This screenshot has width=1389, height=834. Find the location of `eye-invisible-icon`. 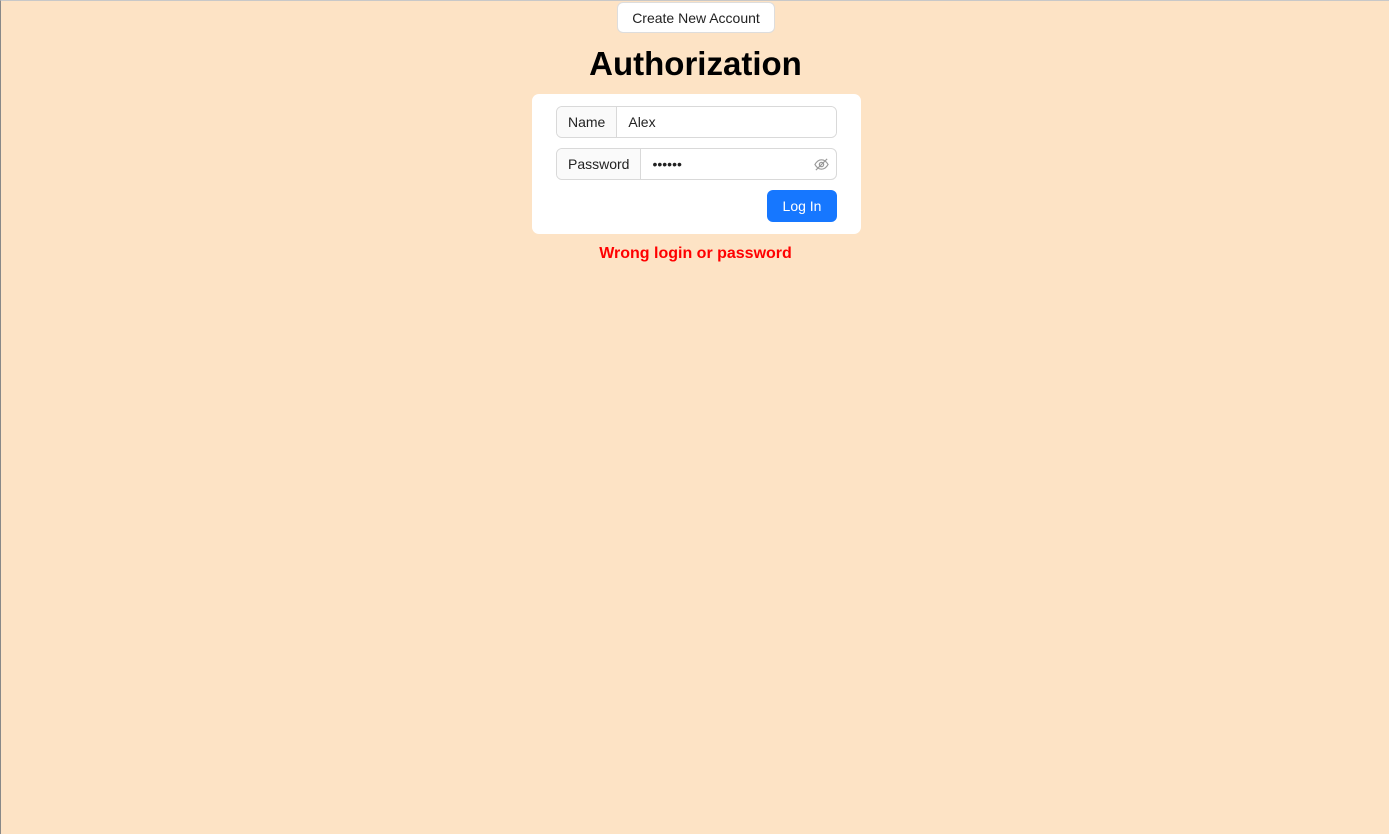

eye-invisible-icon is located at coordinates (821, 164).